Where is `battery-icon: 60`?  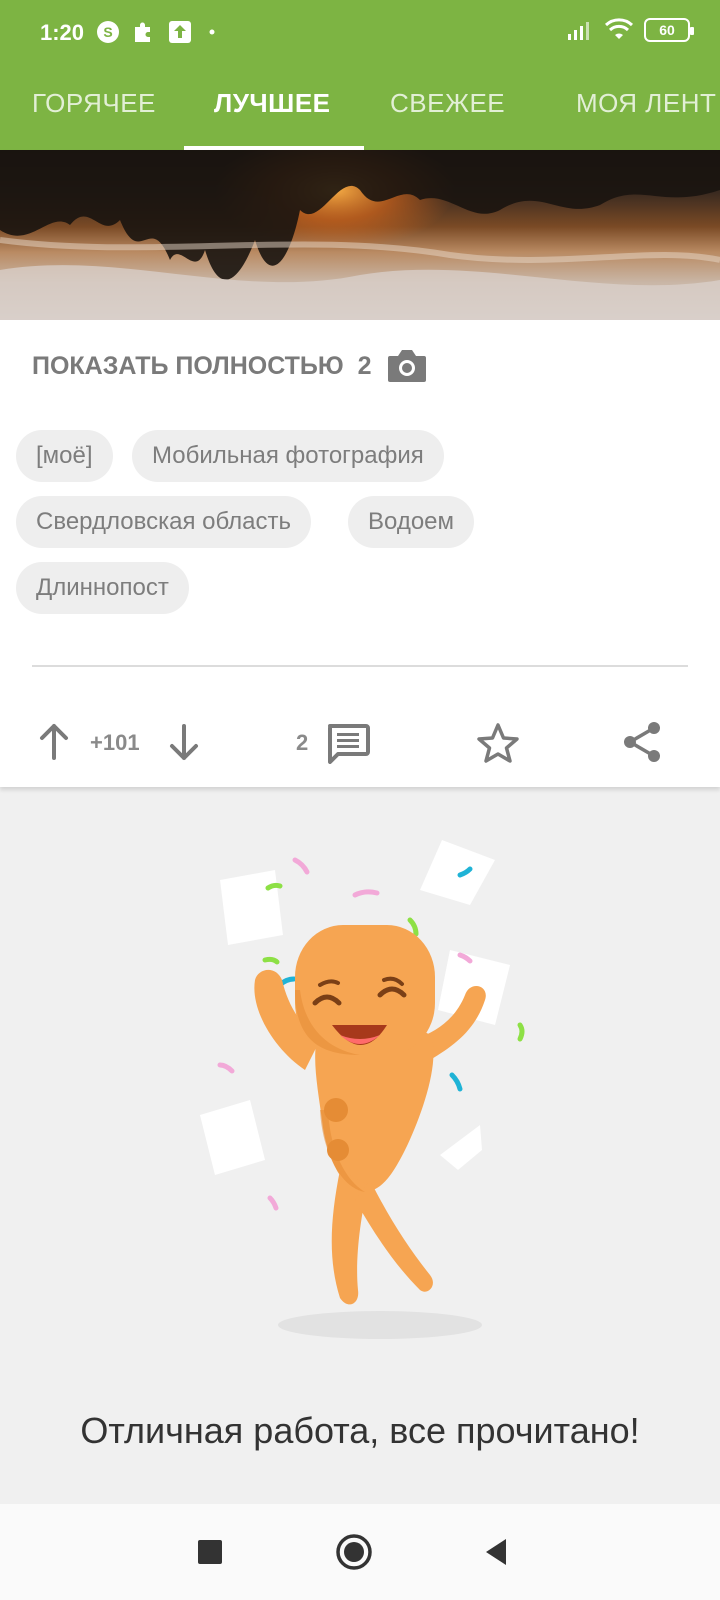 battery-icon: 60 is located at coordinates (669, 30).